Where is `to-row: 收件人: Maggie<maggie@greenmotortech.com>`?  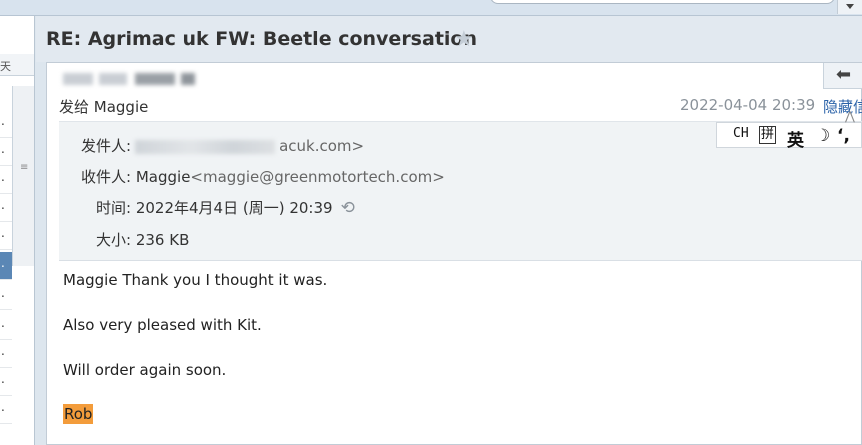 to-row: 收件人: Maggie<maggie@greenmotortech.com> is located at coordinates (263, 176).